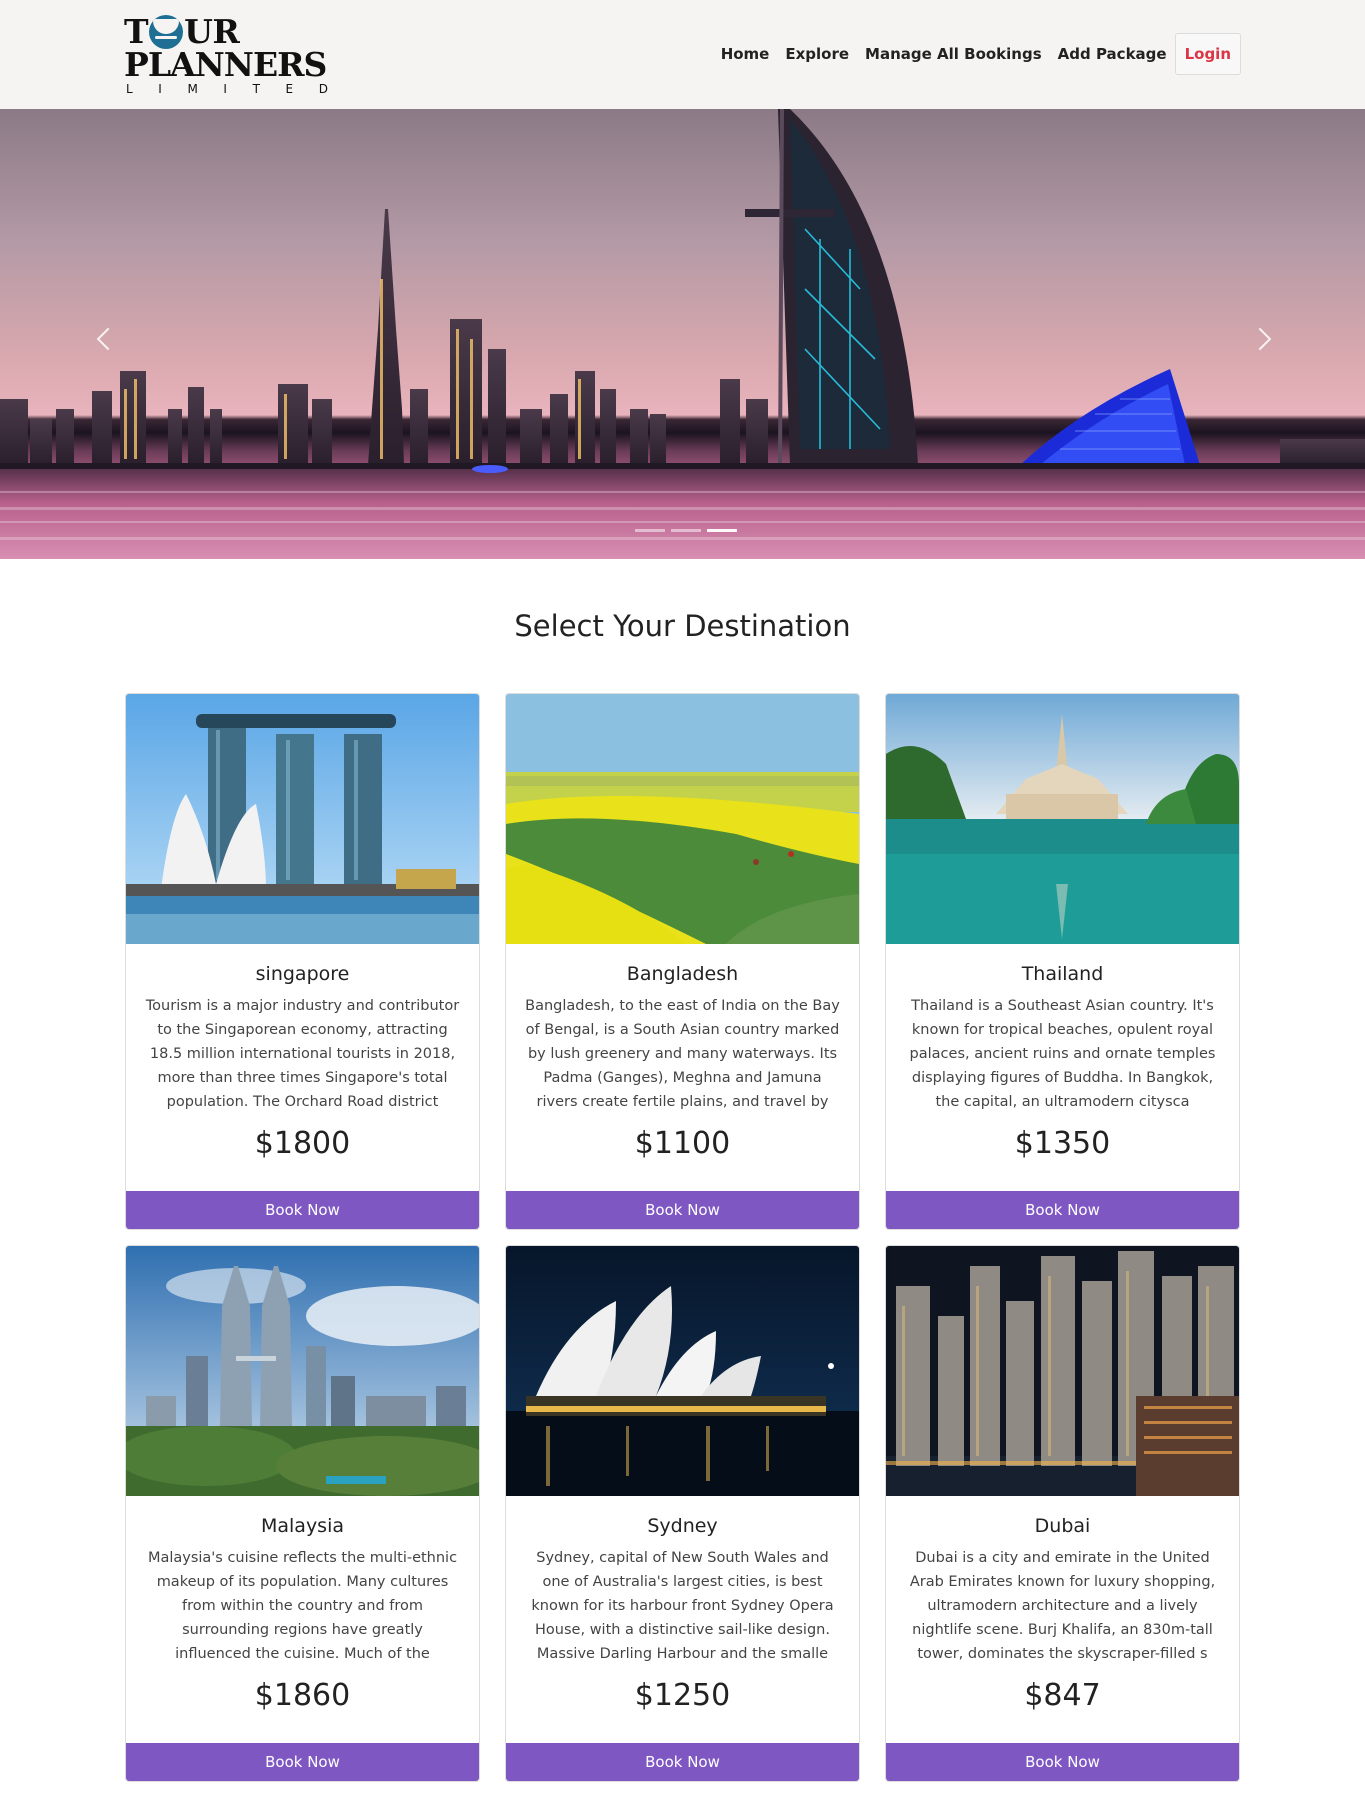 Image resolution: width=1365 pixels, height=1808 pixels. What do you see at coordinates (107, 339) in the screenshot?
I see `carousel-prev-icon` at bounding box center [107, 339].